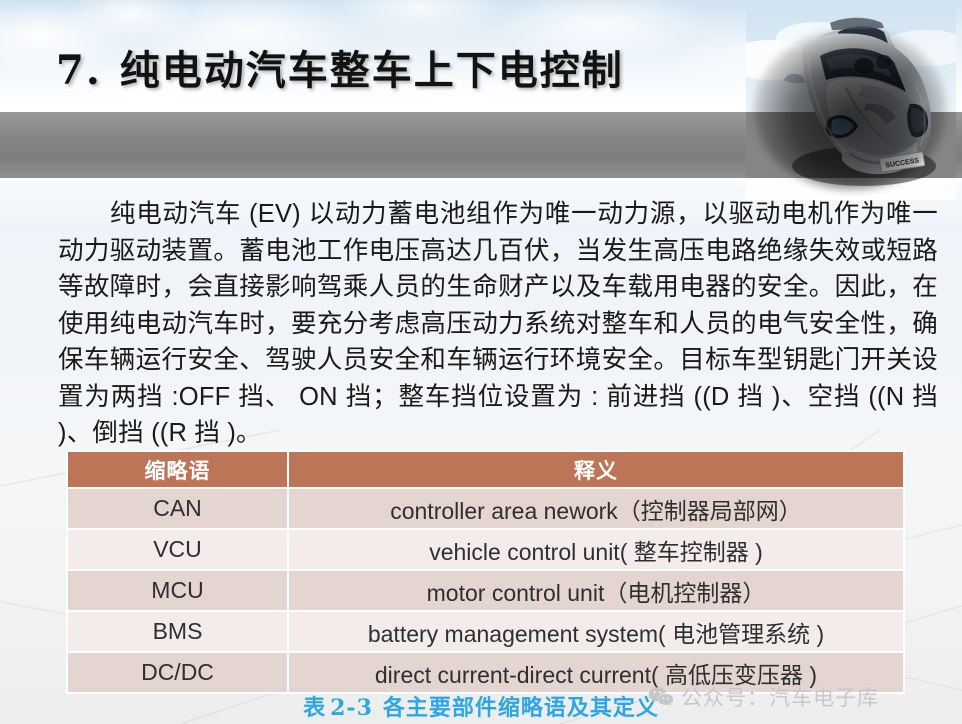 This screenshot has width=962, height=724. Describe the element at coordinates (596, 549) in the screenshot. I see `table-cell-meaning: vehicle control unit( 整车控制器 )` at that location.